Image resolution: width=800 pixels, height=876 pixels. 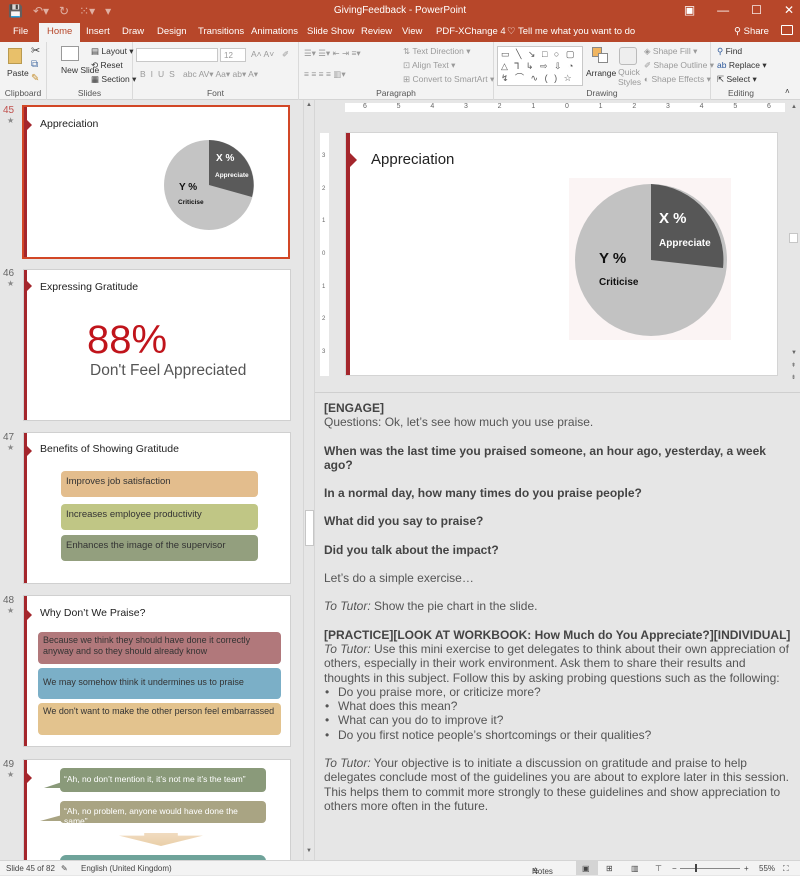 What do you see at coordinates (670, 51) in the screenshot?
I see `shape-fill-button: ◈ Shape Fill ▾` at bounding box center [670, 51].